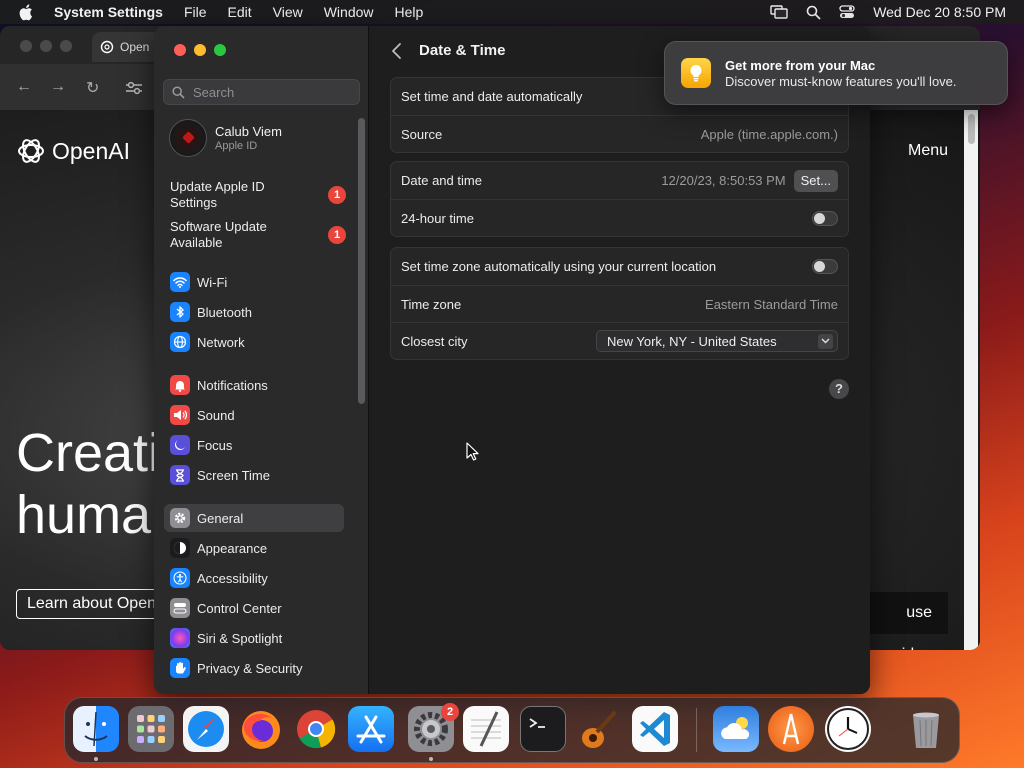 The height and width of the screenshot is (768, 1024). Describe the element at coordinates (288, 12) in the screenshot. I see `menu-view: View` at that location.